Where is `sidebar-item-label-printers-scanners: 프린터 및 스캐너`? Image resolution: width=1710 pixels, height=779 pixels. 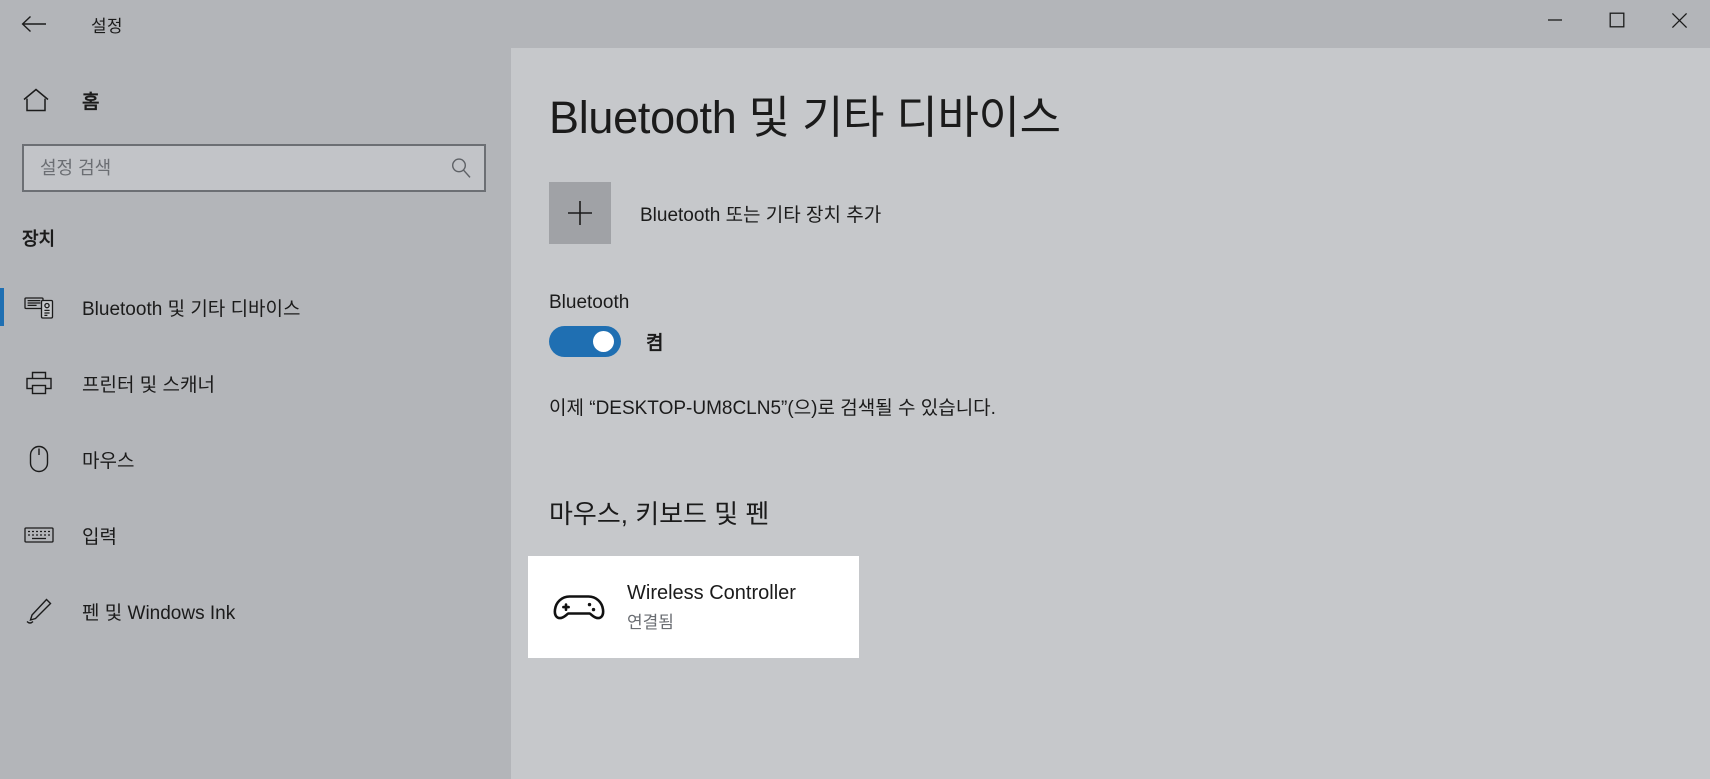 sidebar-item-label-printers-scanners: 프린터 및 스캐너 is located at coordinates (148, 385).